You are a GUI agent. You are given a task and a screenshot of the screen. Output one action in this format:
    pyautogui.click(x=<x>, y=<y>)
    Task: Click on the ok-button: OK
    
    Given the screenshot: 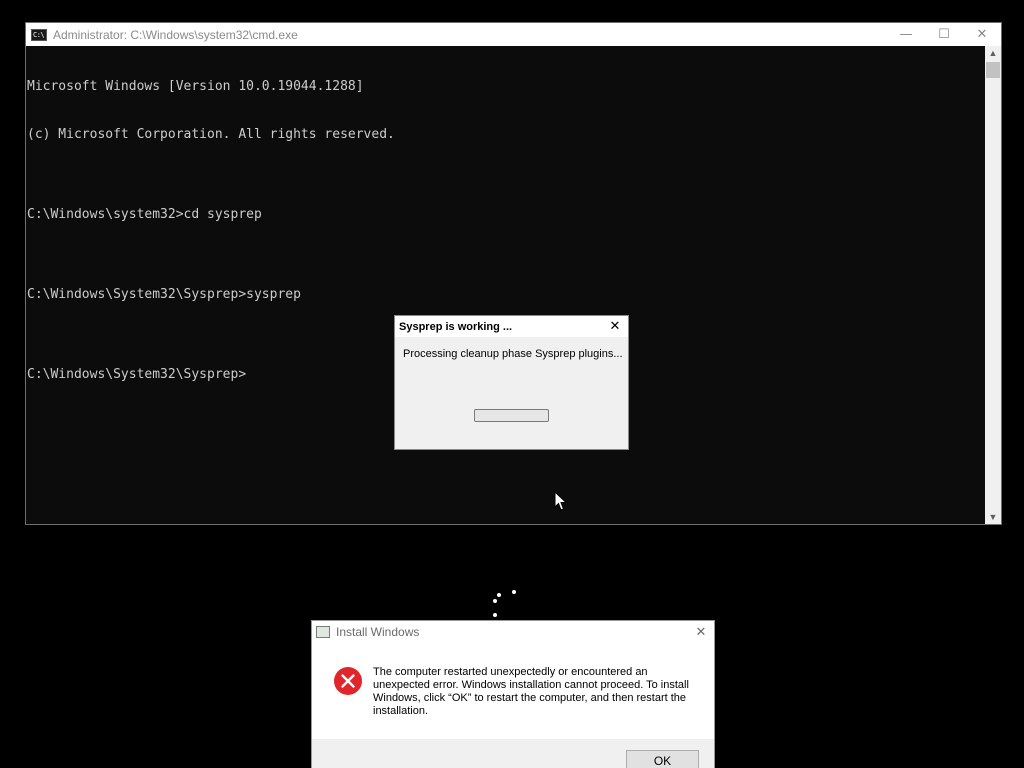 What is the action you would take?
    pyautogui.click(x=662, y=759)
    